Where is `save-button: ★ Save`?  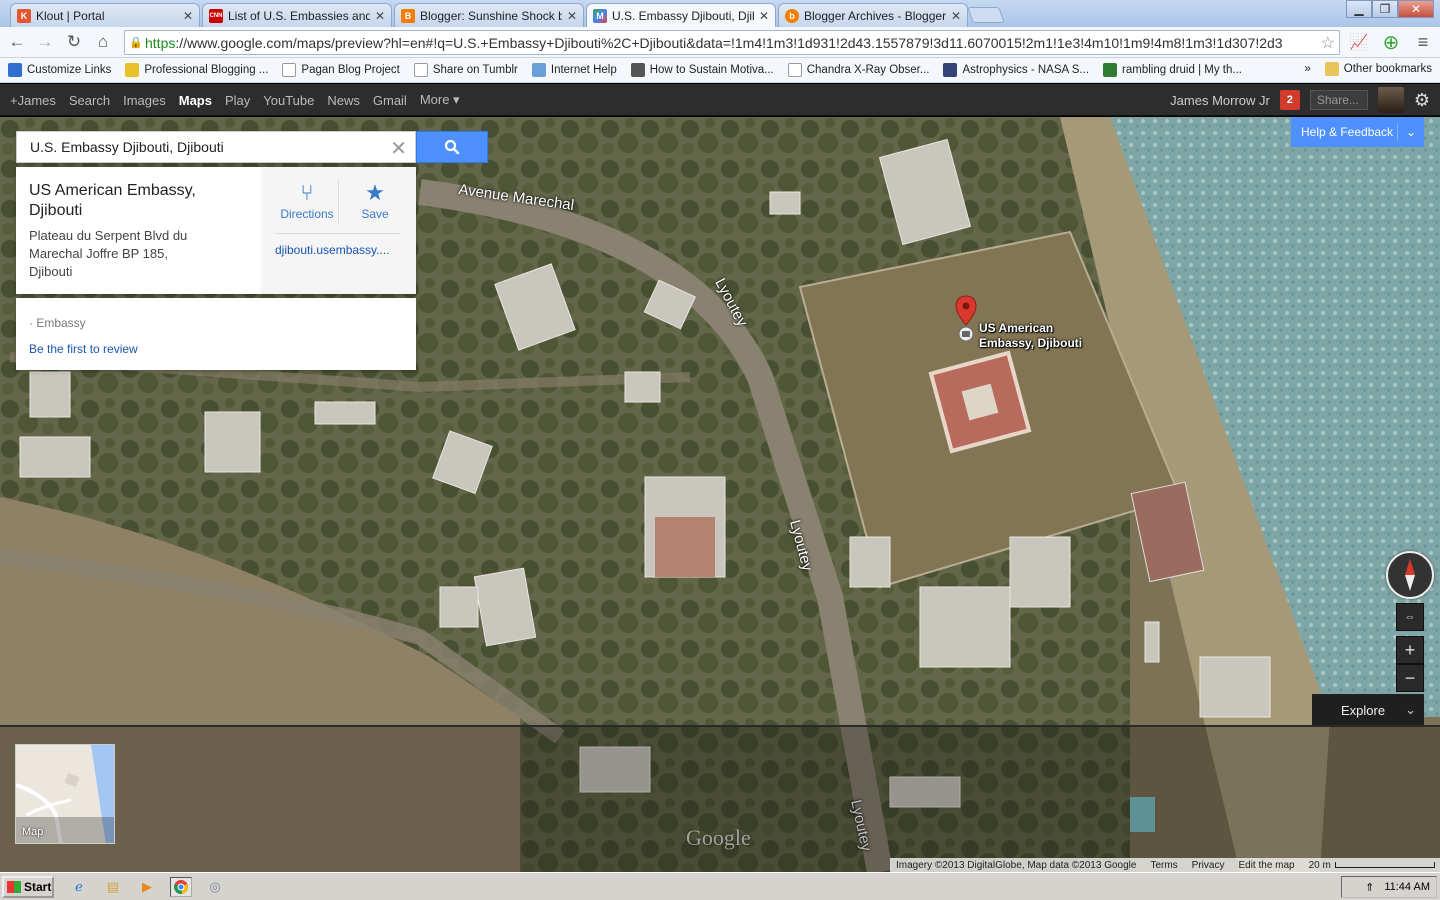 save-button: ★ Save is located at coordinates (375, 200).